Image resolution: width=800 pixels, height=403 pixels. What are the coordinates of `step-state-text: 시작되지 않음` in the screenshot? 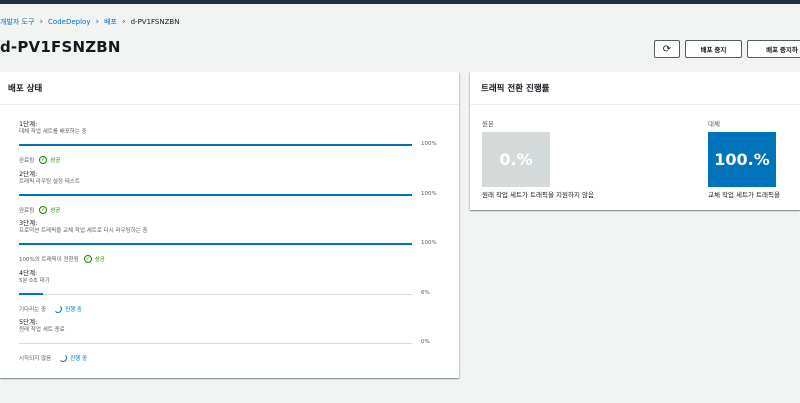 It's located at (35, 359).